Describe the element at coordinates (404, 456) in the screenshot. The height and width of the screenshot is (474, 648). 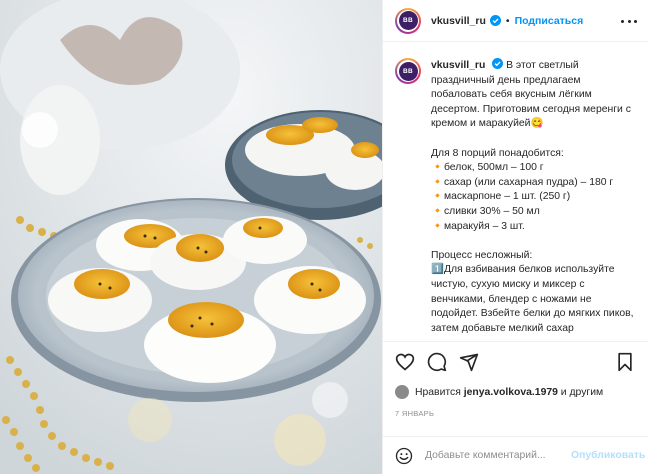
I see `emoji-icon` at that location.